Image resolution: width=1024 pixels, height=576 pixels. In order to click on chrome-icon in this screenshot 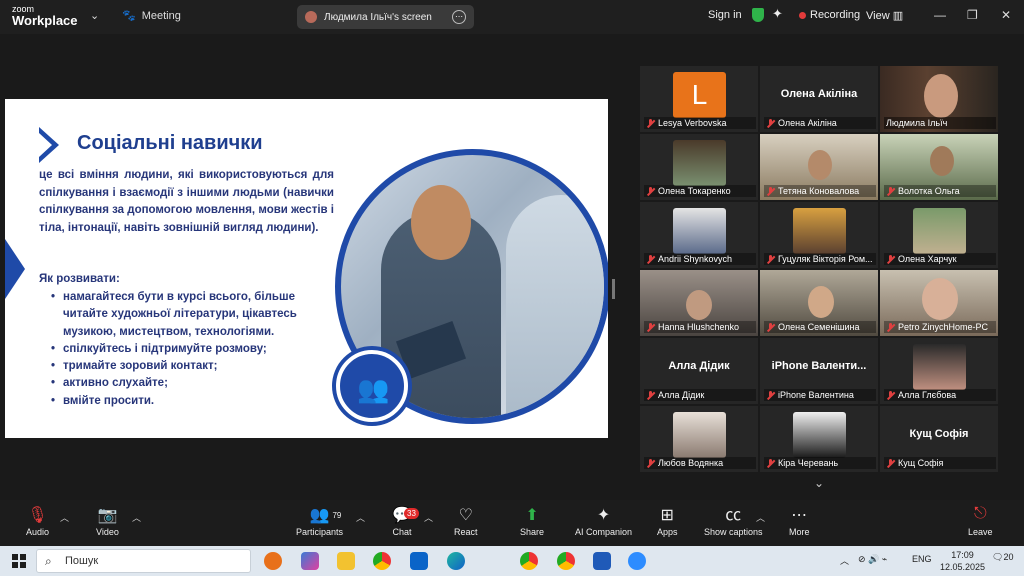, I will do `click(382, 561)`.